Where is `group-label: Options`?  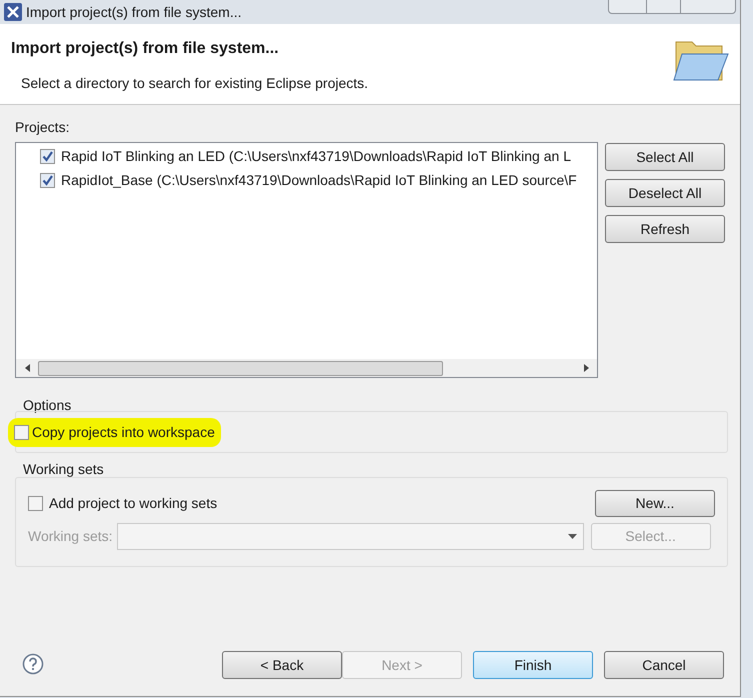 group-label: Options is located at coordinates (47, 404).